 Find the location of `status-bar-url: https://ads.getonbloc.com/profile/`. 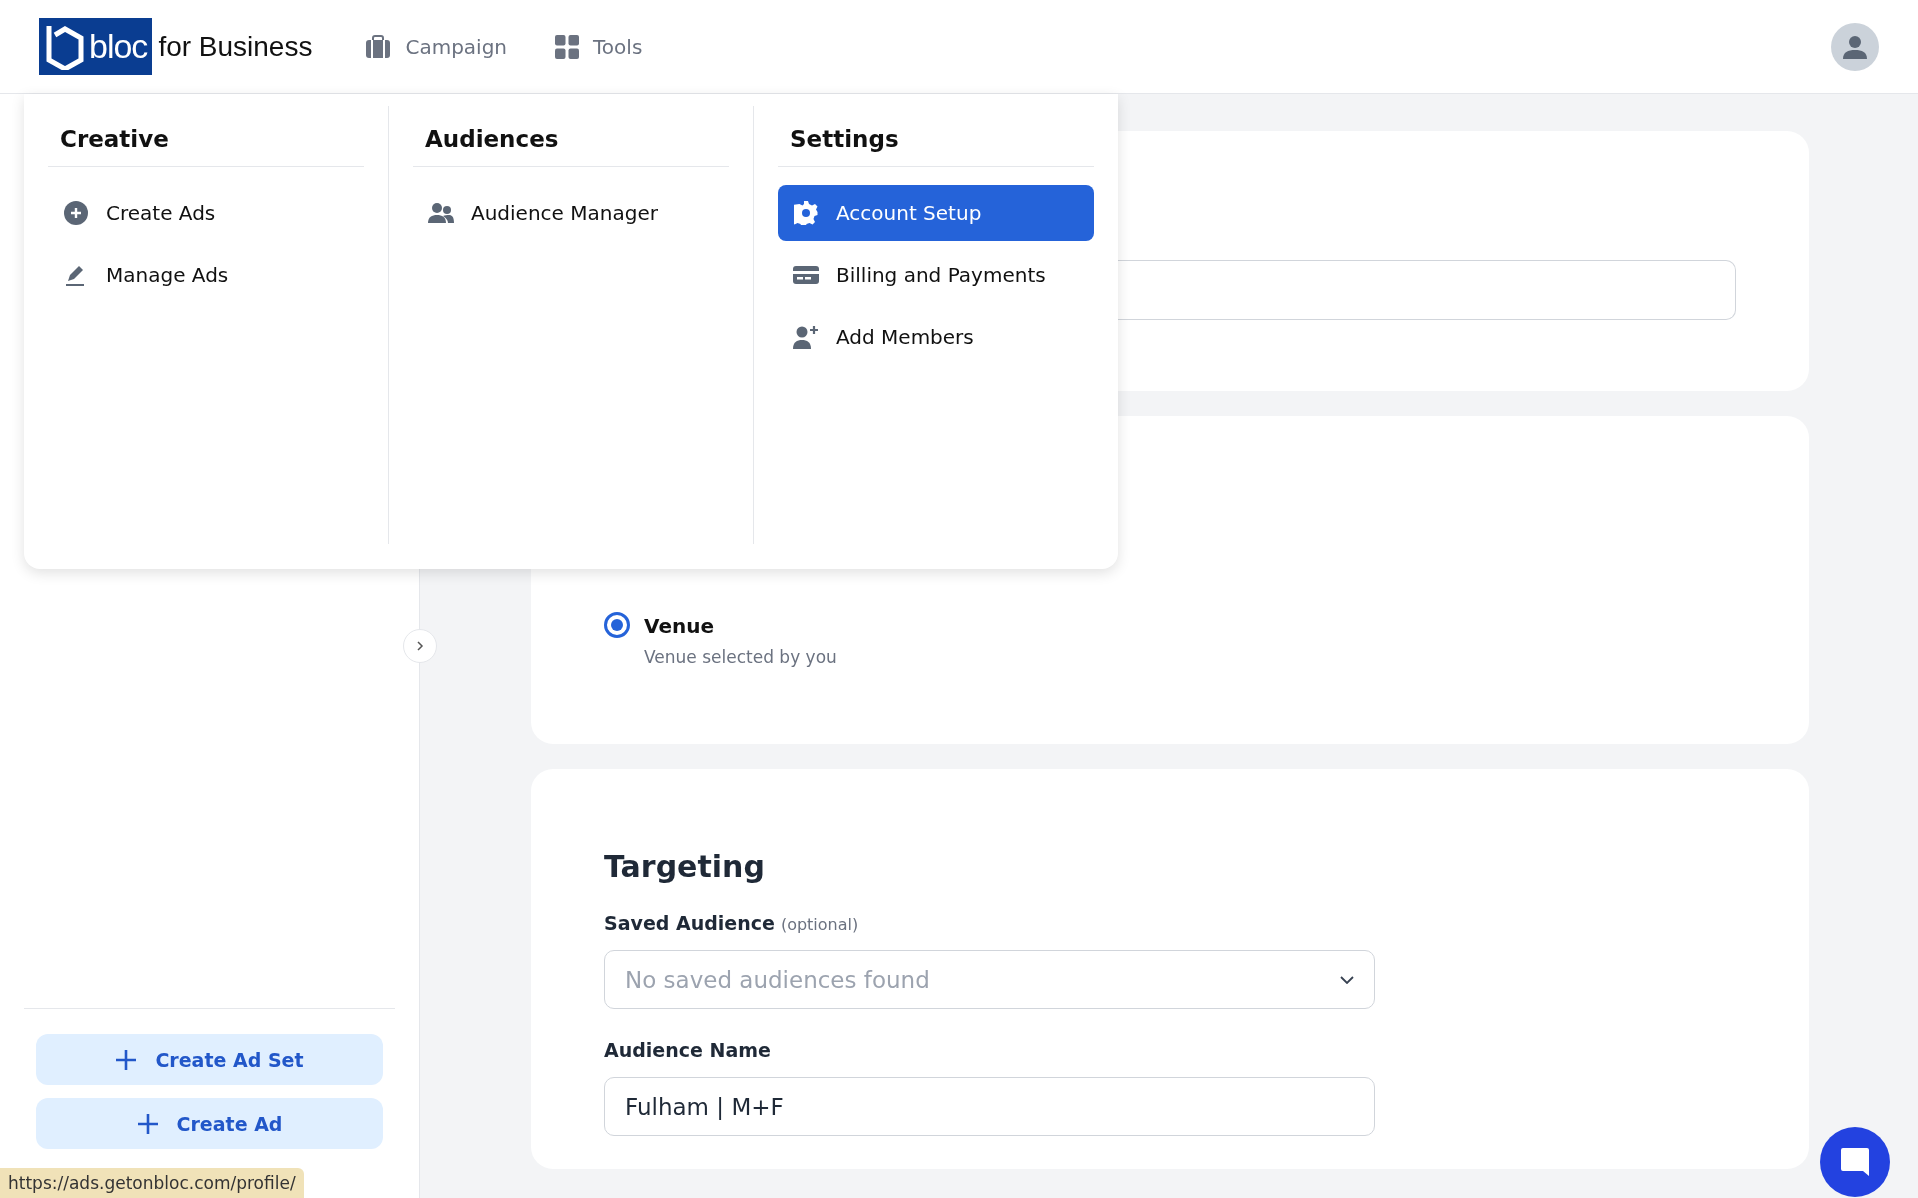

status-bar-url: https://ads.getonbloc.com/profile/ is located at coordinates (152, 1183).